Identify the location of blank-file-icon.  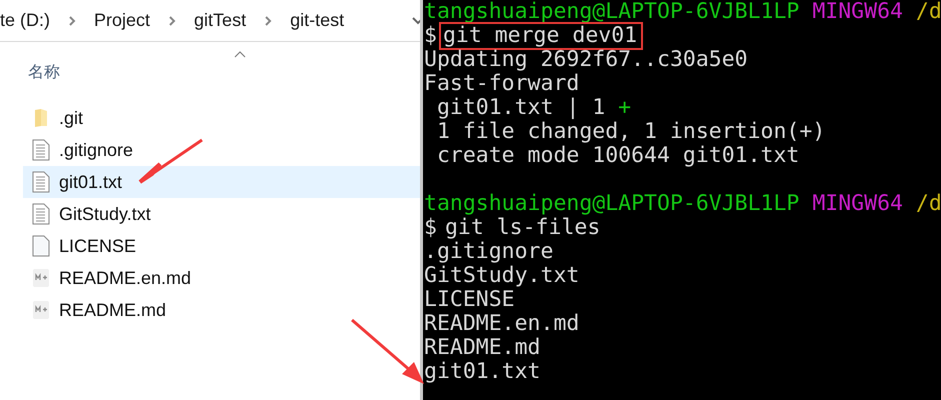
(41, 246).